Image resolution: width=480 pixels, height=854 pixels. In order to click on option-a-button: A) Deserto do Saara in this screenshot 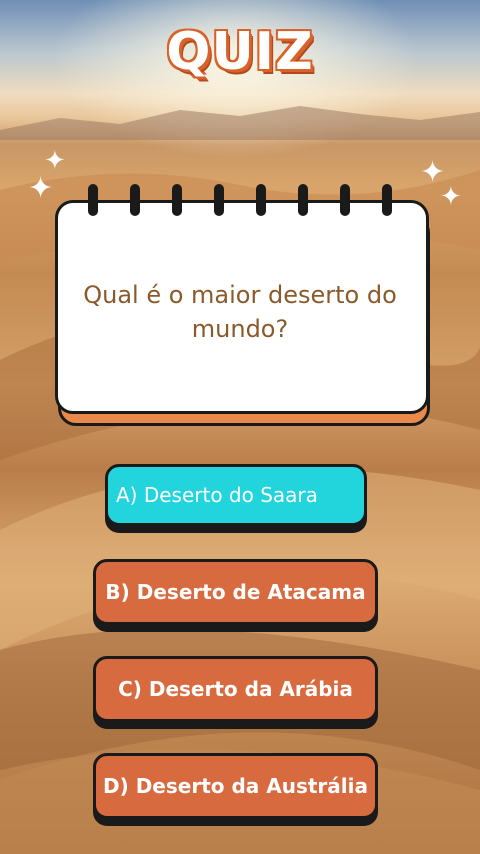, I will do `click(236, 495)`.